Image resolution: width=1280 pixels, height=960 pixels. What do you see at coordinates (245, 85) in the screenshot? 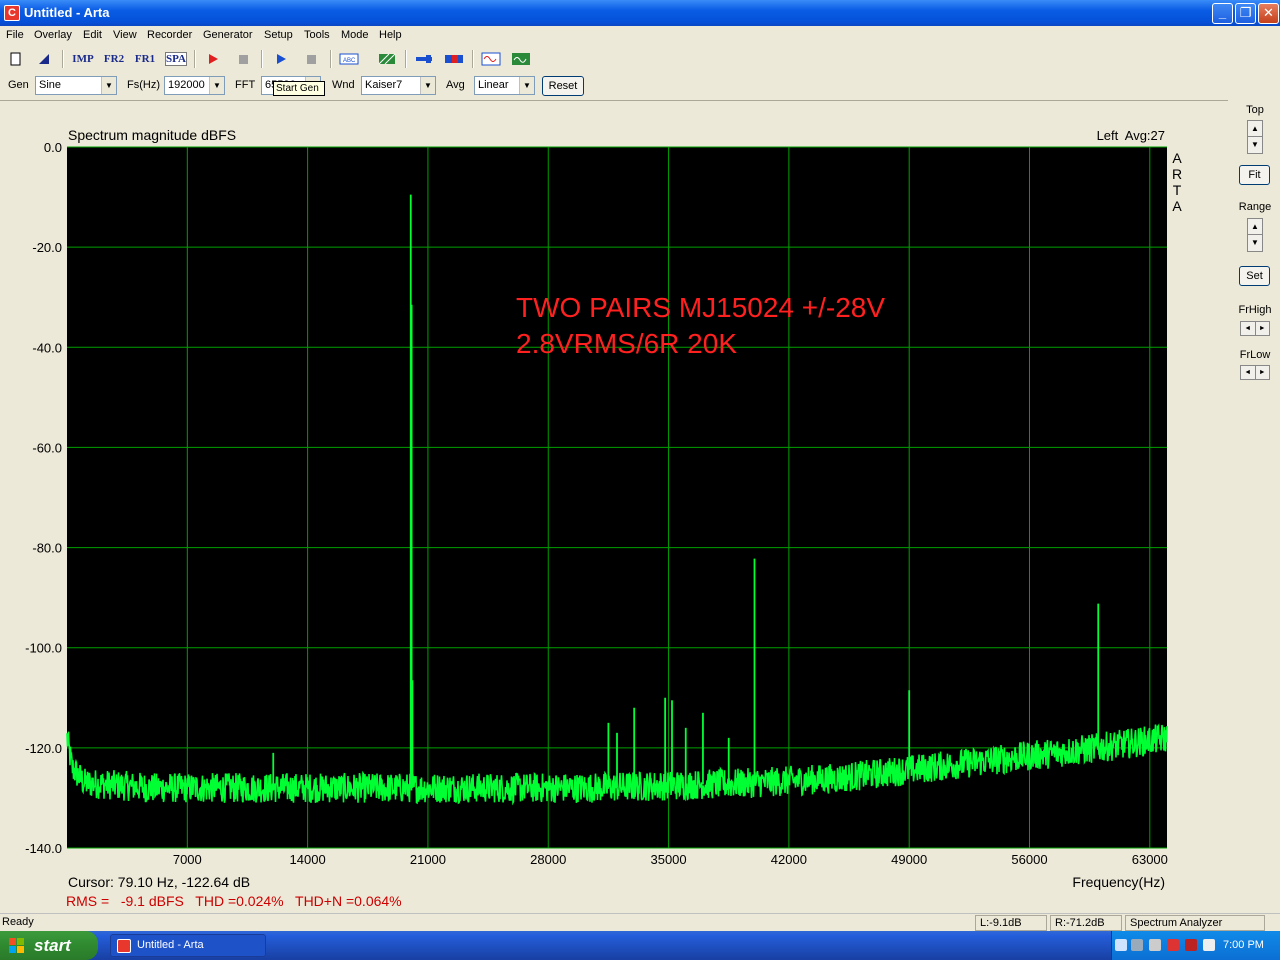
I see `fft-label: FFT` at bounding box center [245, 85].